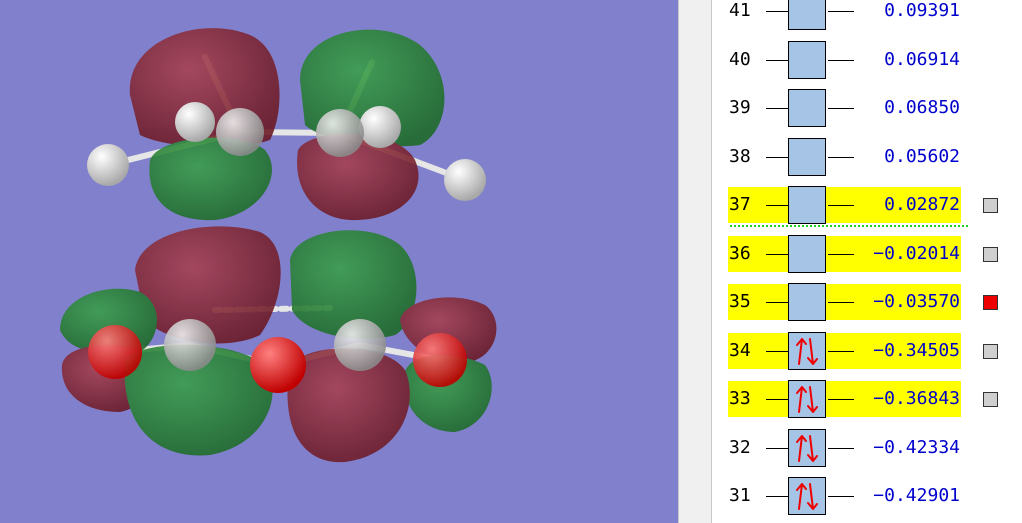 The height and width of the screenshot is (523, 1022). Describe the element at coordinates (867, 399) in the screenshot. I see `mo-level-row-33: 33 −0.36843` at that location.